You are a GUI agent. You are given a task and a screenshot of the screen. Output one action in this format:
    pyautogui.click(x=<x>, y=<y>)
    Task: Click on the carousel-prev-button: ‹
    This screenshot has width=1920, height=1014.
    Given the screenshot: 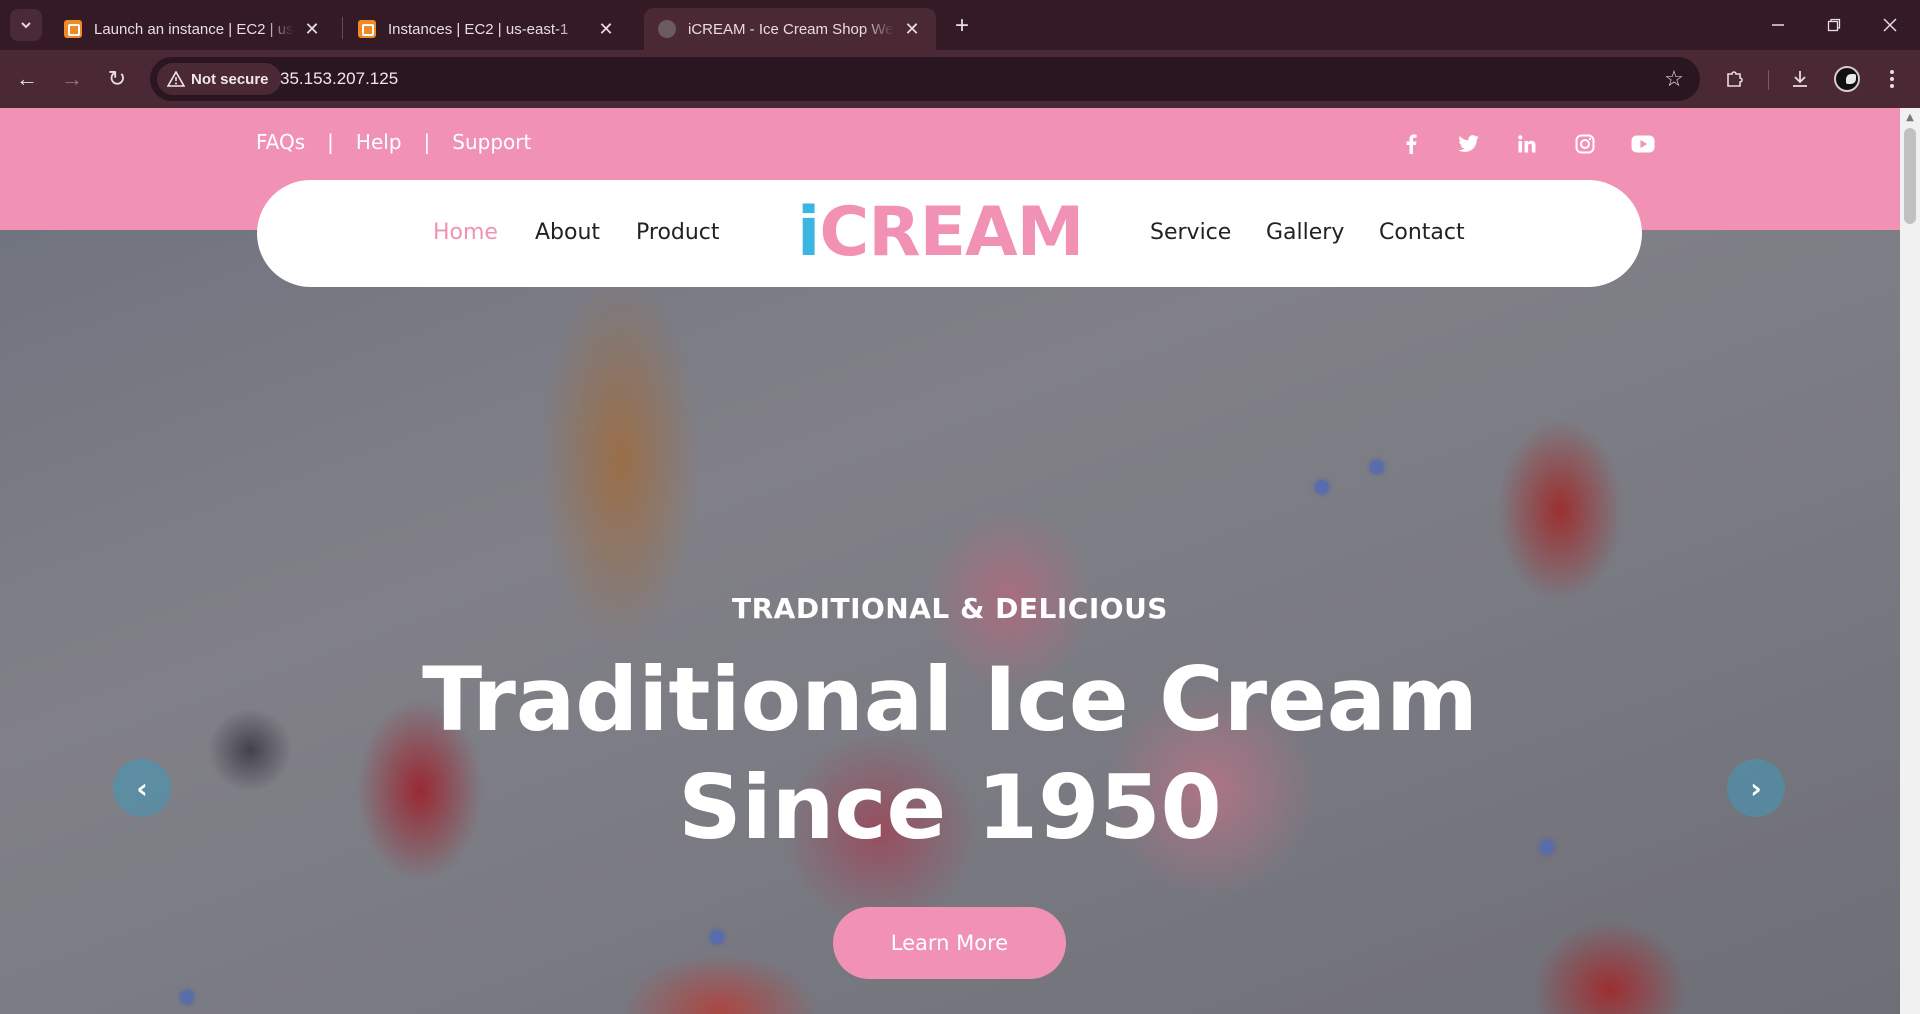 What is the action you would take?
    pyautogui.click(x=142, y=788)
    